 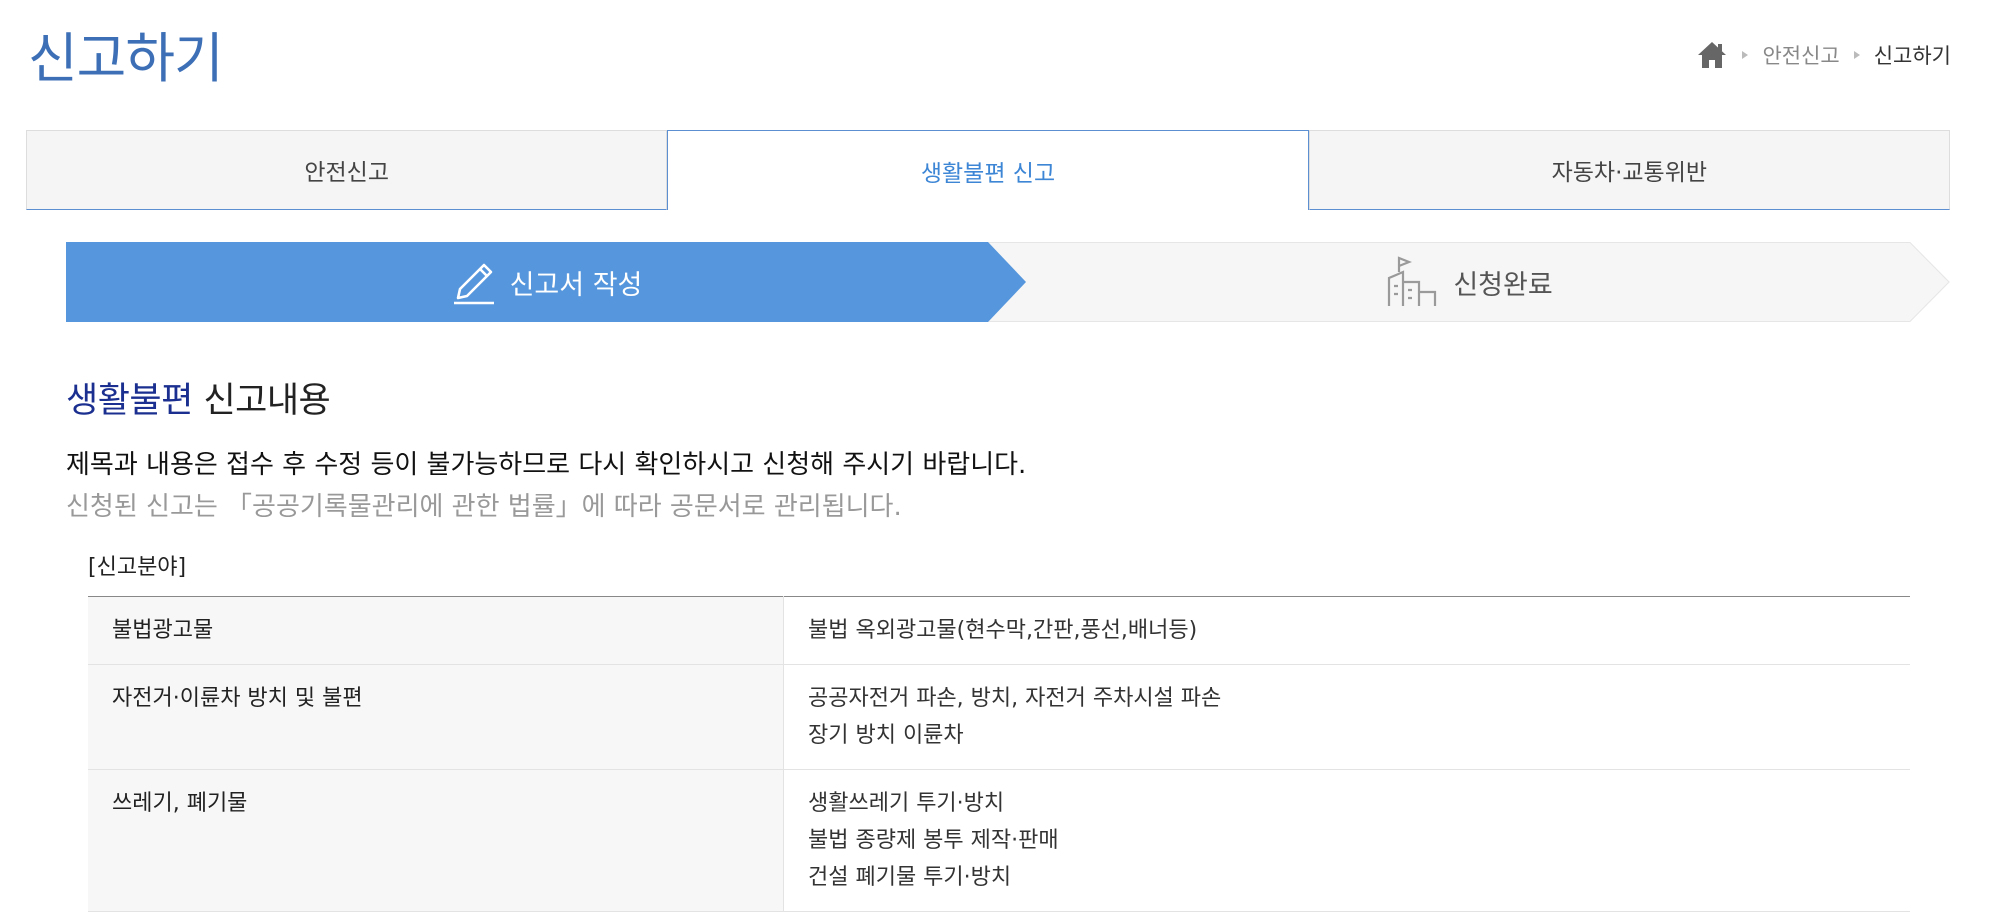 What do you see at coordinates (1346, 840) in the screenshot?
I see `category-details: 생활쓰레기 투기·방치 불법 종량제 봉투 제작·판매 건설 폐기물 투기·방치` at bounding box center [1346, 840].